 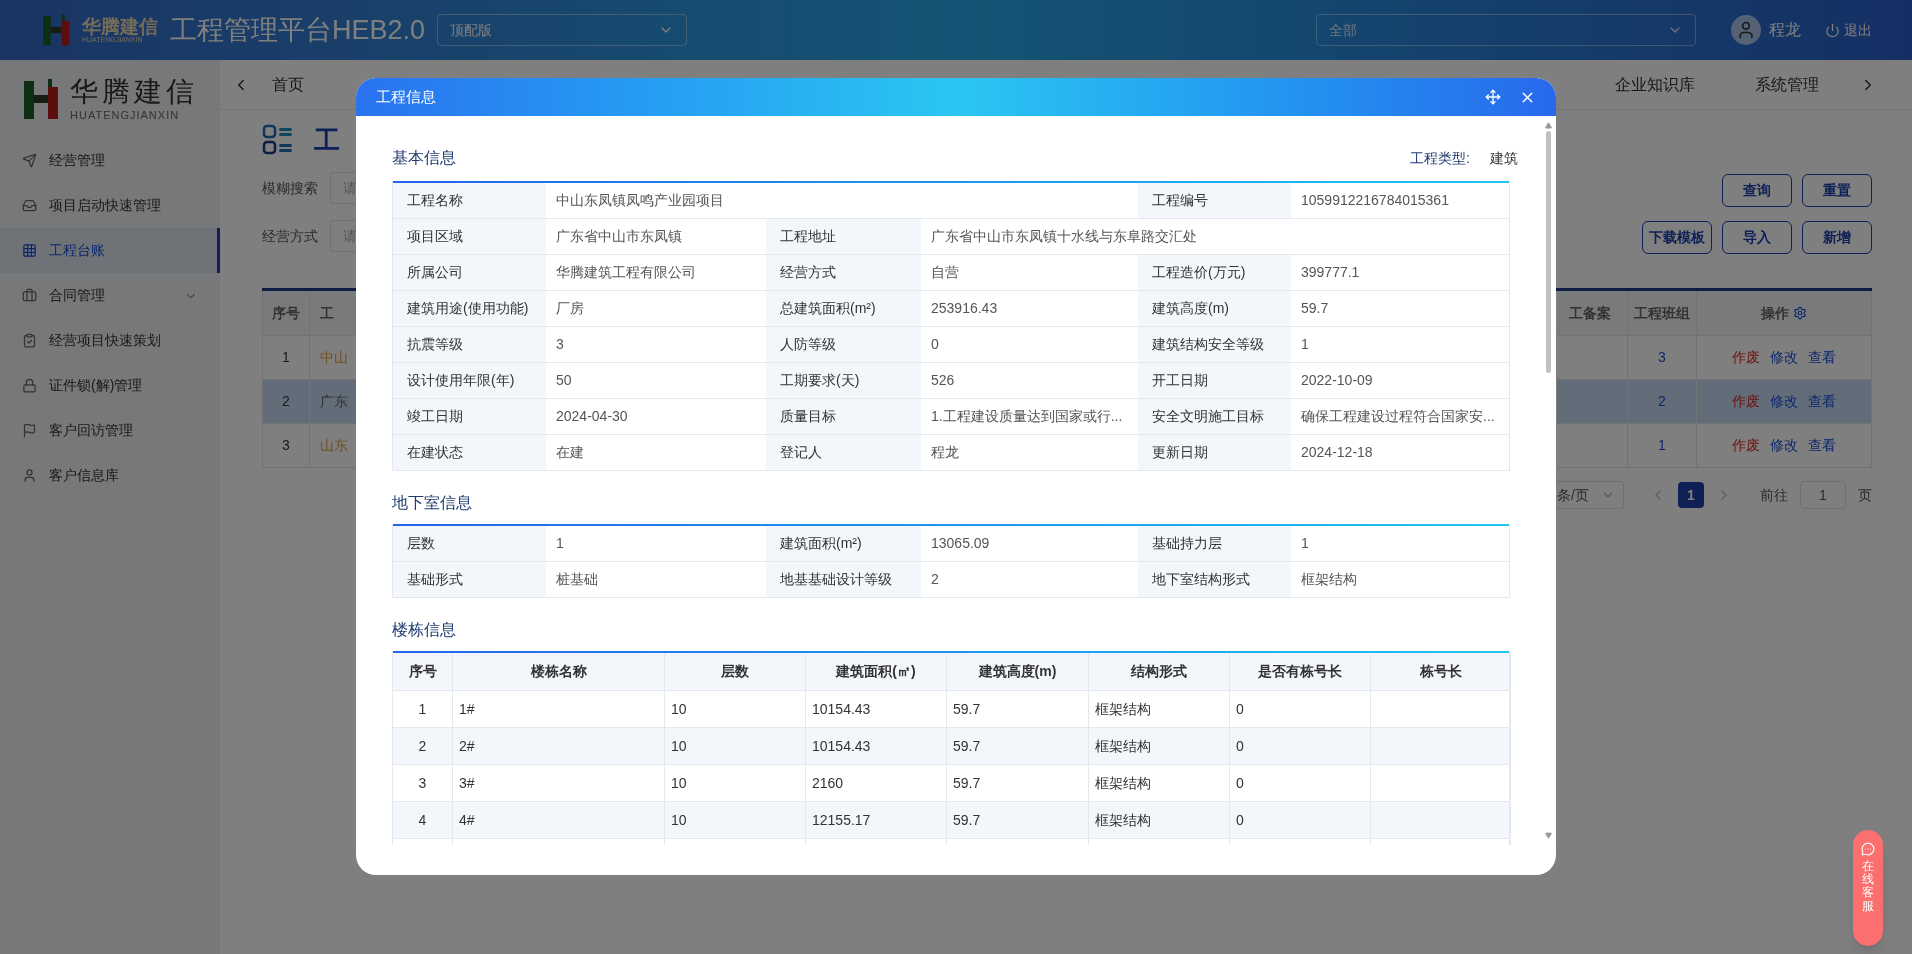 I want to click on action-button: 下载模板, so click(x=1677, y=237).